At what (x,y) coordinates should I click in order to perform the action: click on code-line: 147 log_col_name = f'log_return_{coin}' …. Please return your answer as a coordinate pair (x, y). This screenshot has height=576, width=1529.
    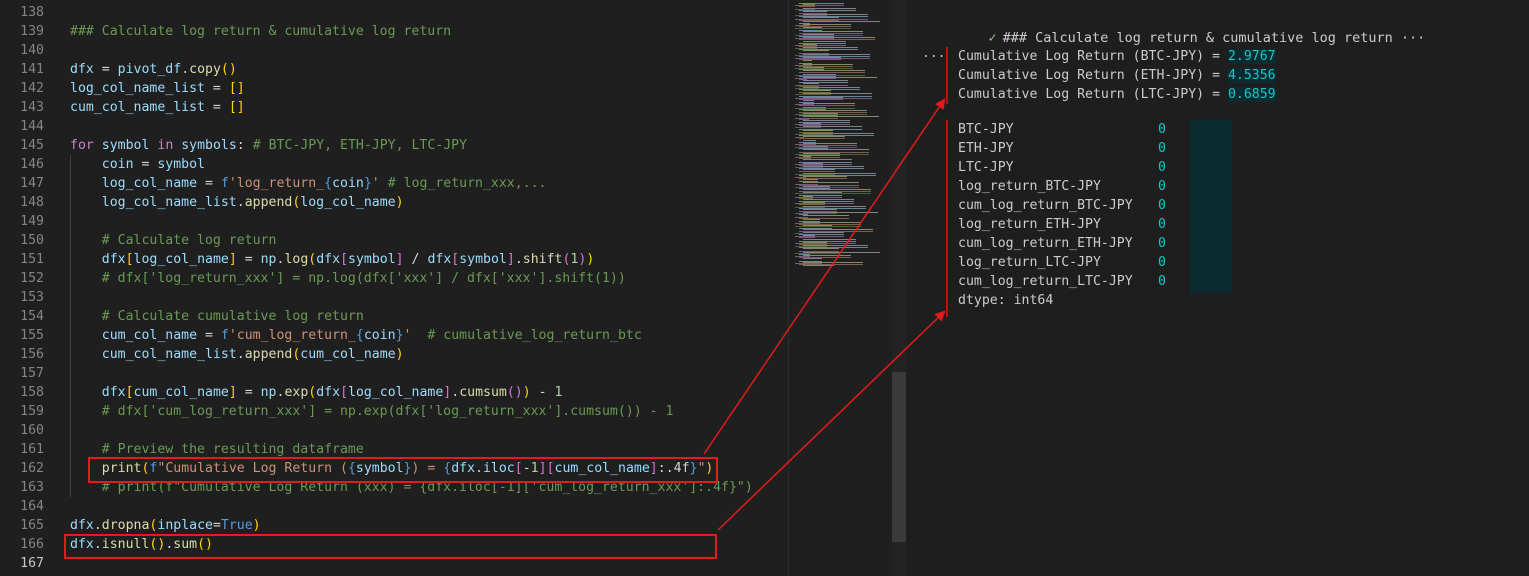
    Looking at the image, I should click on (394, 183).